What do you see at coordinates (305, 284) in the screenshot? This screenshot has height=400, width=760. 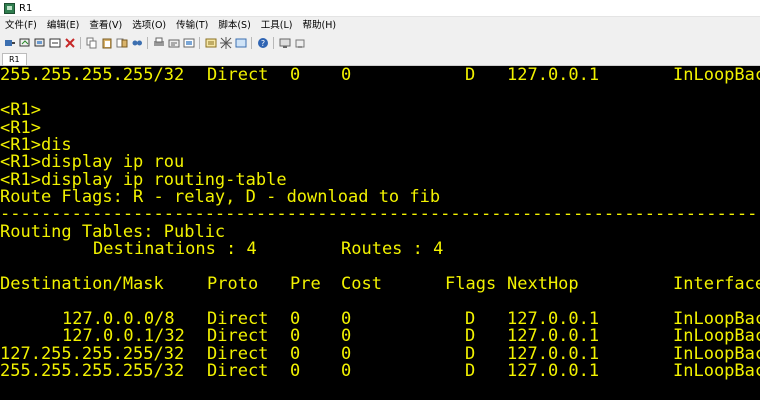 I see `header-pre: Pre` at bounding box center [305, 284].